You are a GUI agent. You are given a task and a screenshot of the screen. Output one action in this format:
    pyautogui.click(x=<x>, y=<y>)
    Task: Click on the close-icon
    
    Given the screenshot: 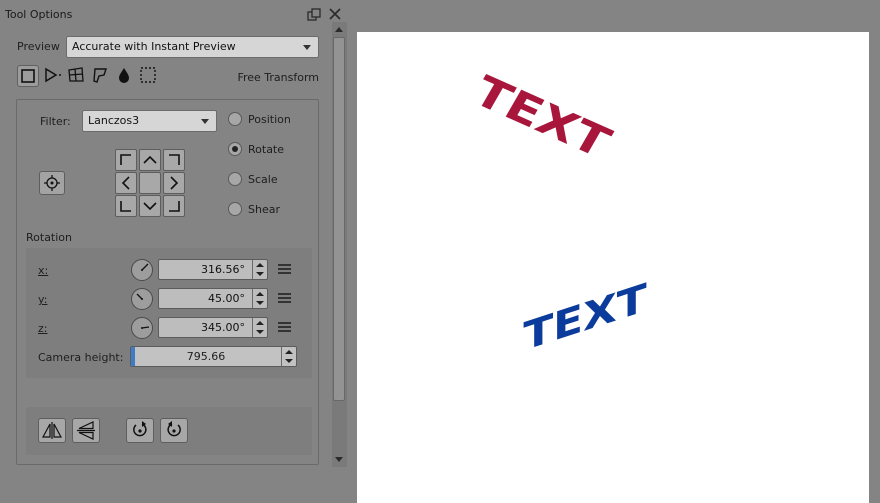 What is the action you would take?
    pyautogui.click(x=335, y=14)
    